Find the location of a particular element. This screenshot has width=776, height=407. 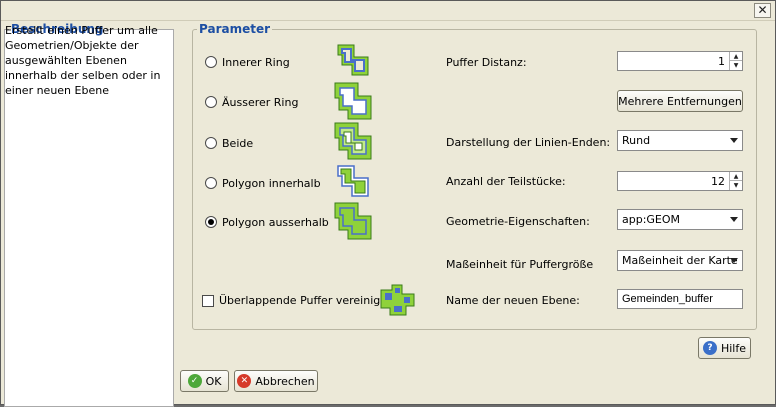

radio-circle-checked is located at coordinates (211, 222).